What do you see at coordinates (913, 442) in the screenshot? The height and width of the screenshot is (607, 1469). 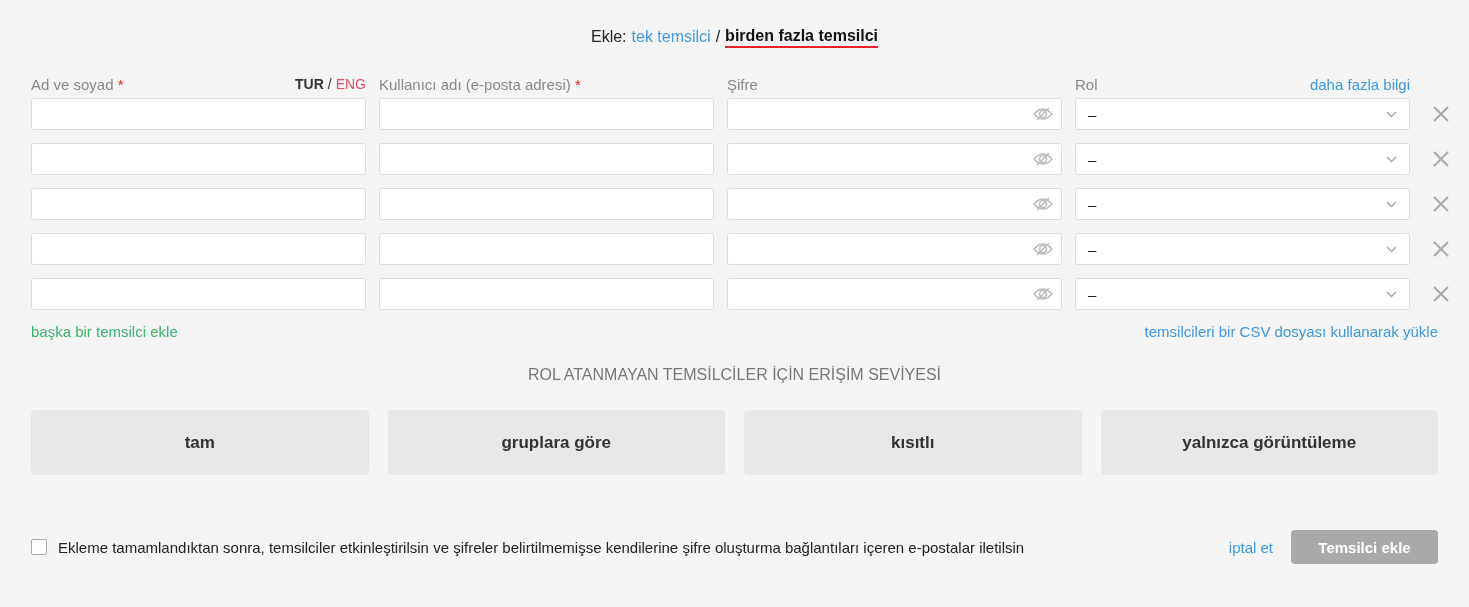 I see `access-level-button: kısıtlı` at bounding box center [913, 442].